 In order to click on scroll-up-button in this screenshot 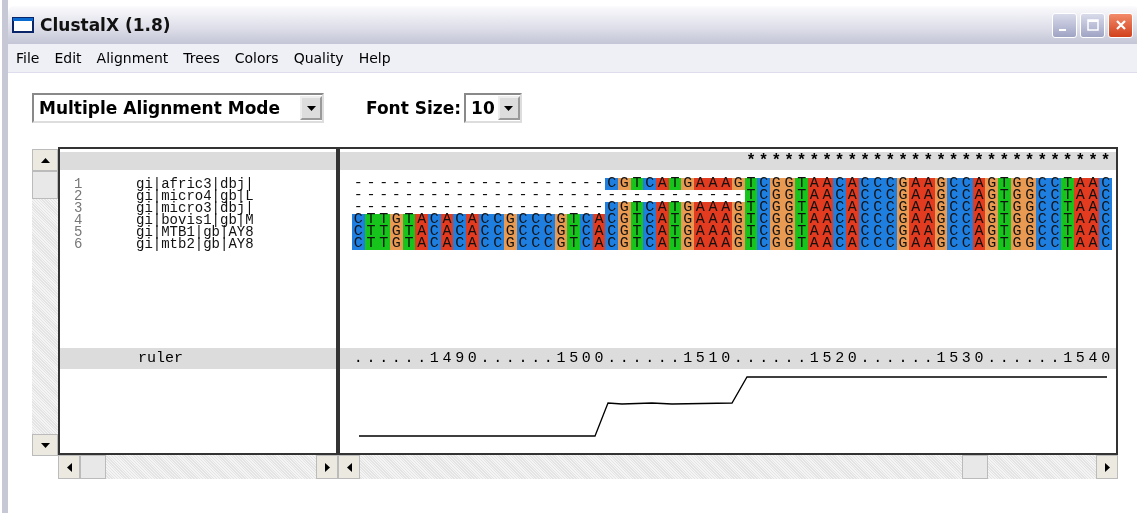, I will do `click(45, 160)`.